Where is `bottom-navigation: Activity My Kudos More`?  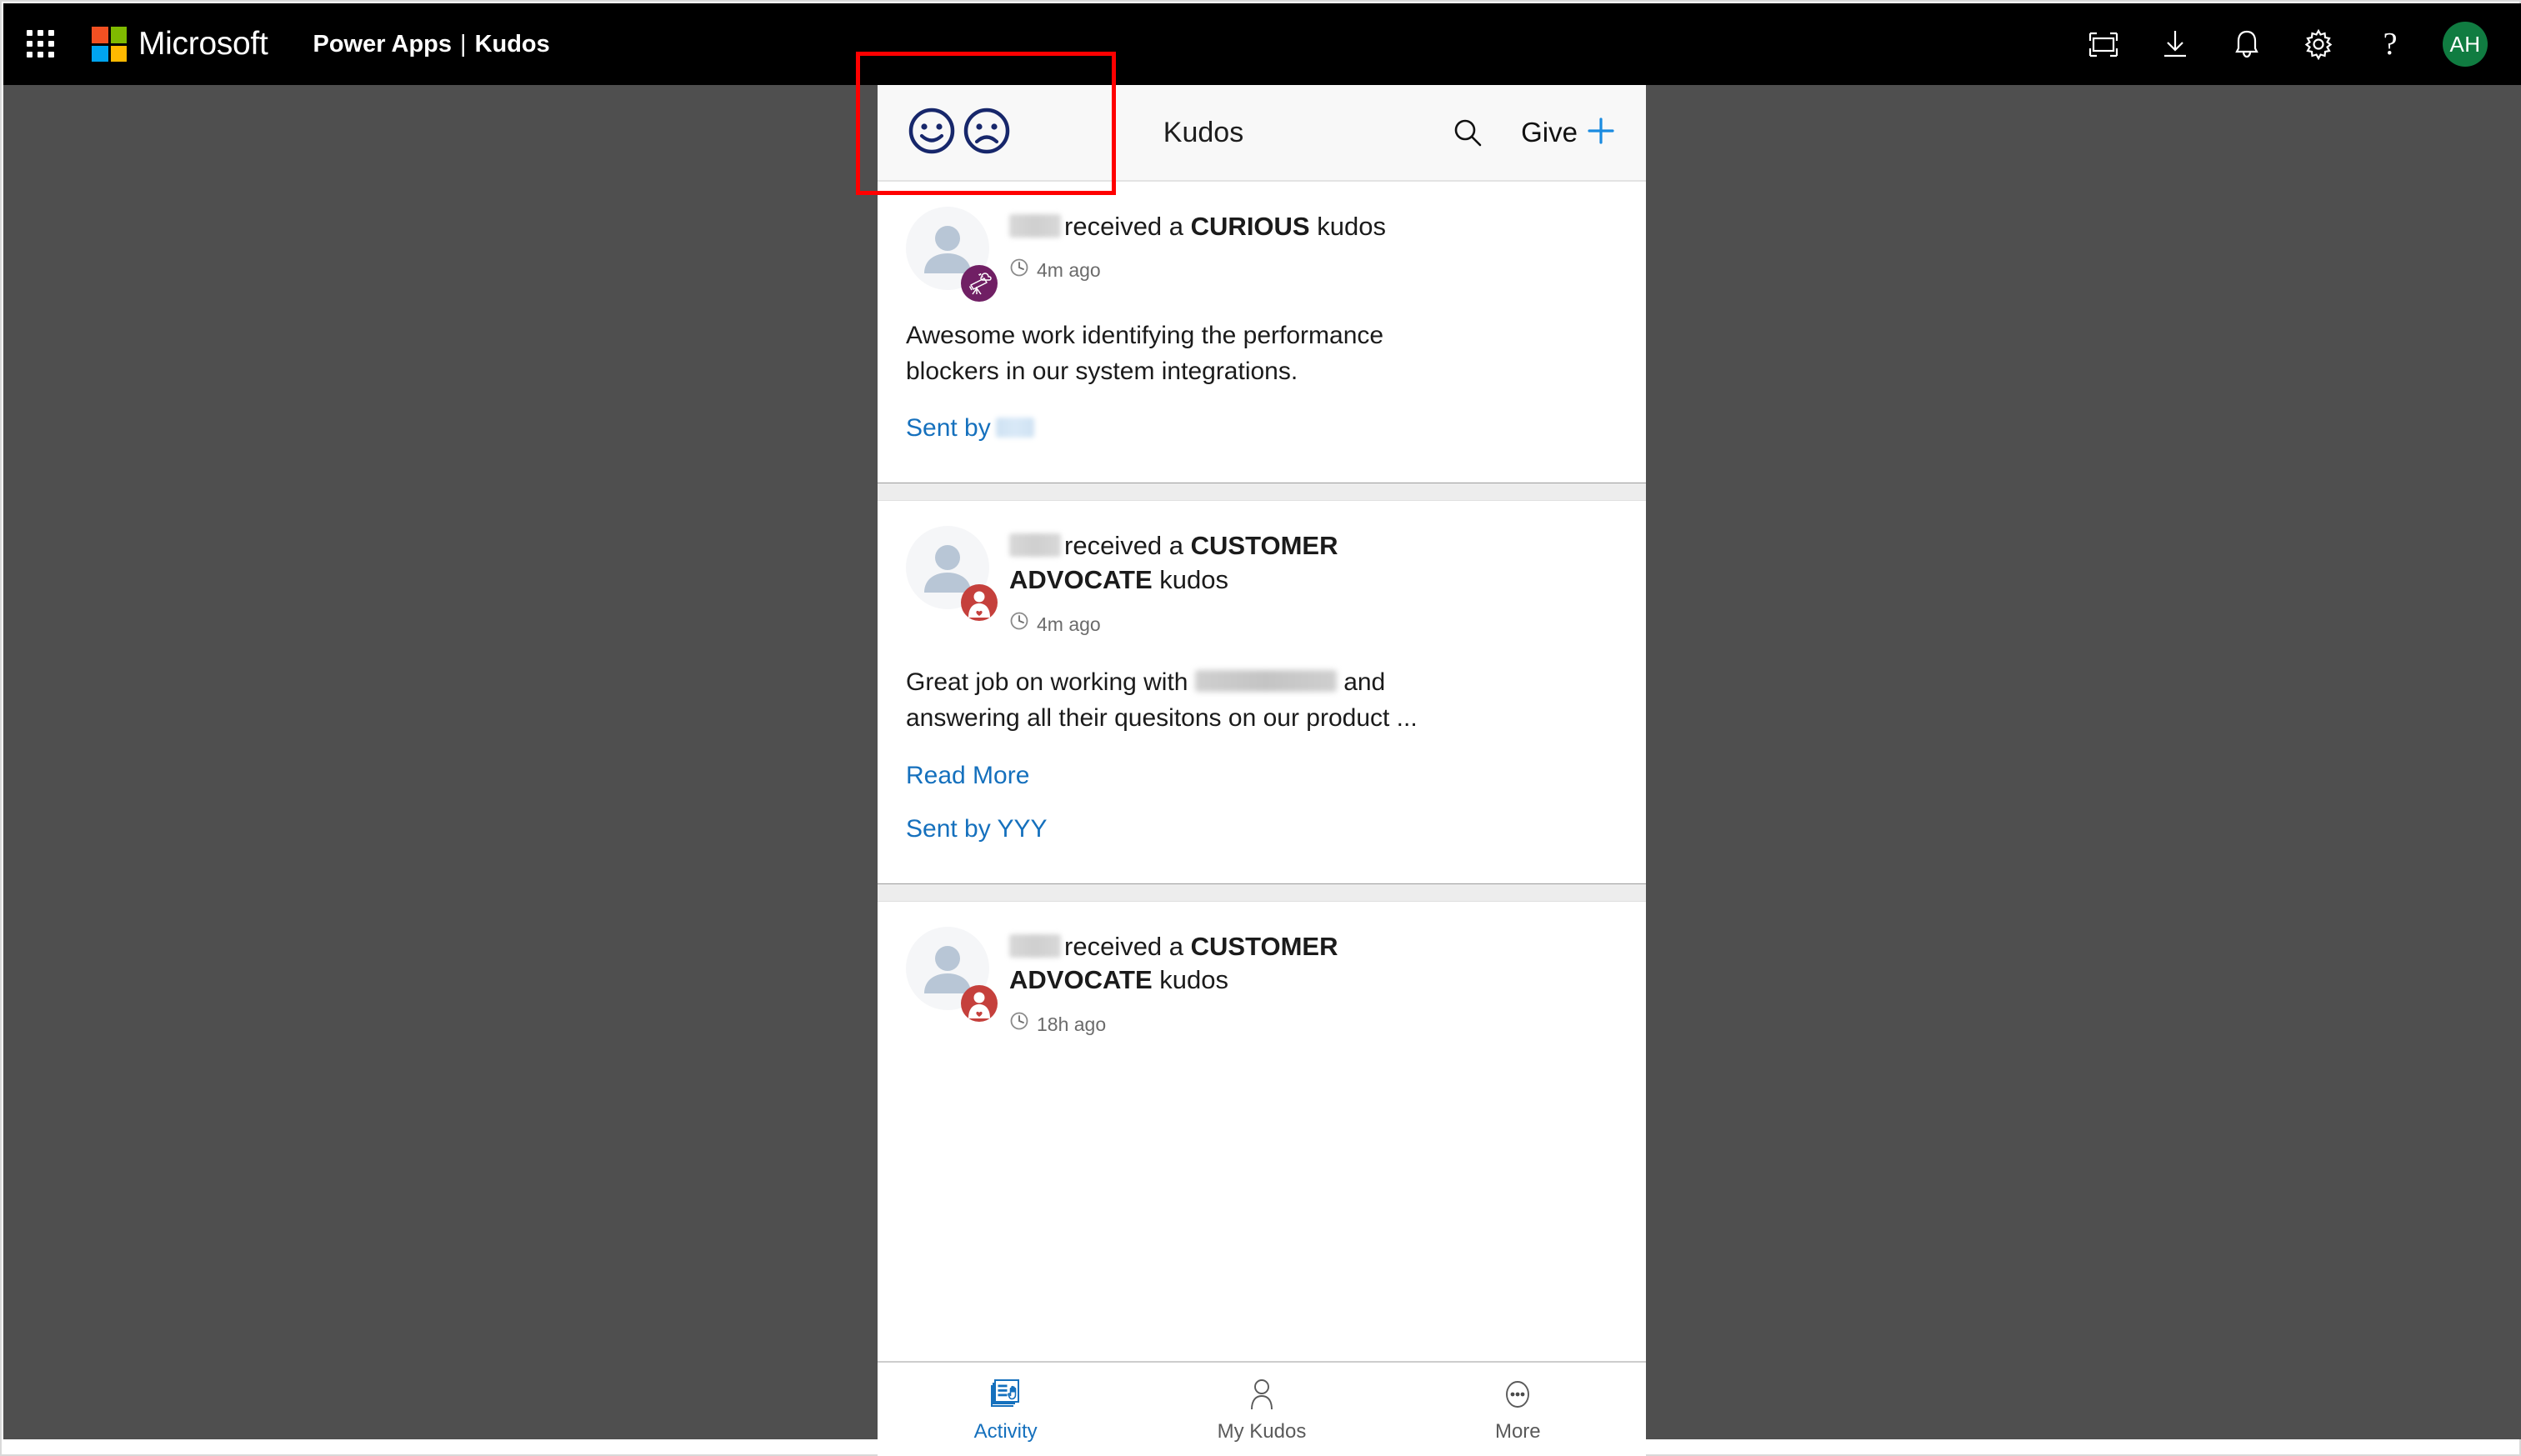
bottom-navigation: Activity My Kudos More is located at coordinates (1262, 1408).